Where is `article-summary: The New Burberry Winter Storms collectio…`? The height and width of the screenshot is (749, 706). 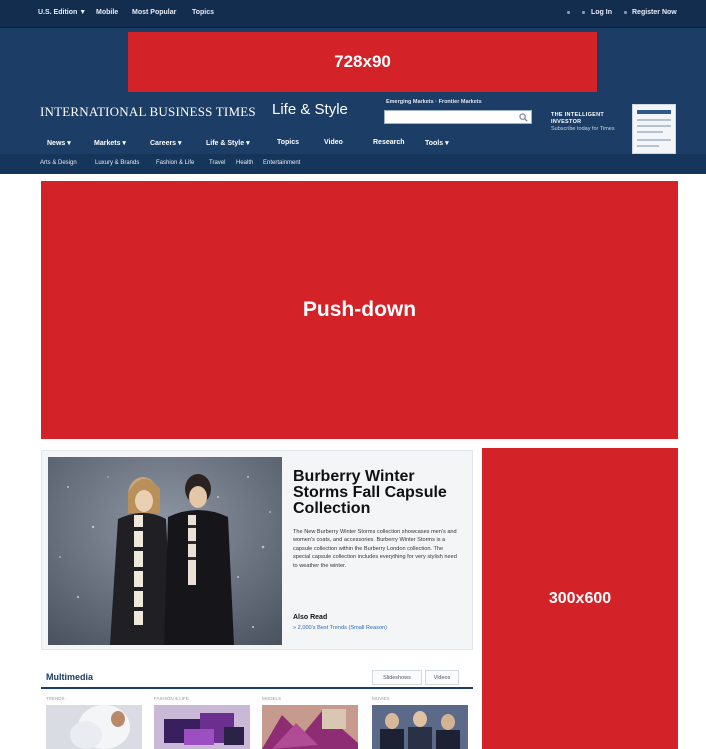
article-summary: The New Burberry Winter Storms collectio… is located at coordinates (375, 549).